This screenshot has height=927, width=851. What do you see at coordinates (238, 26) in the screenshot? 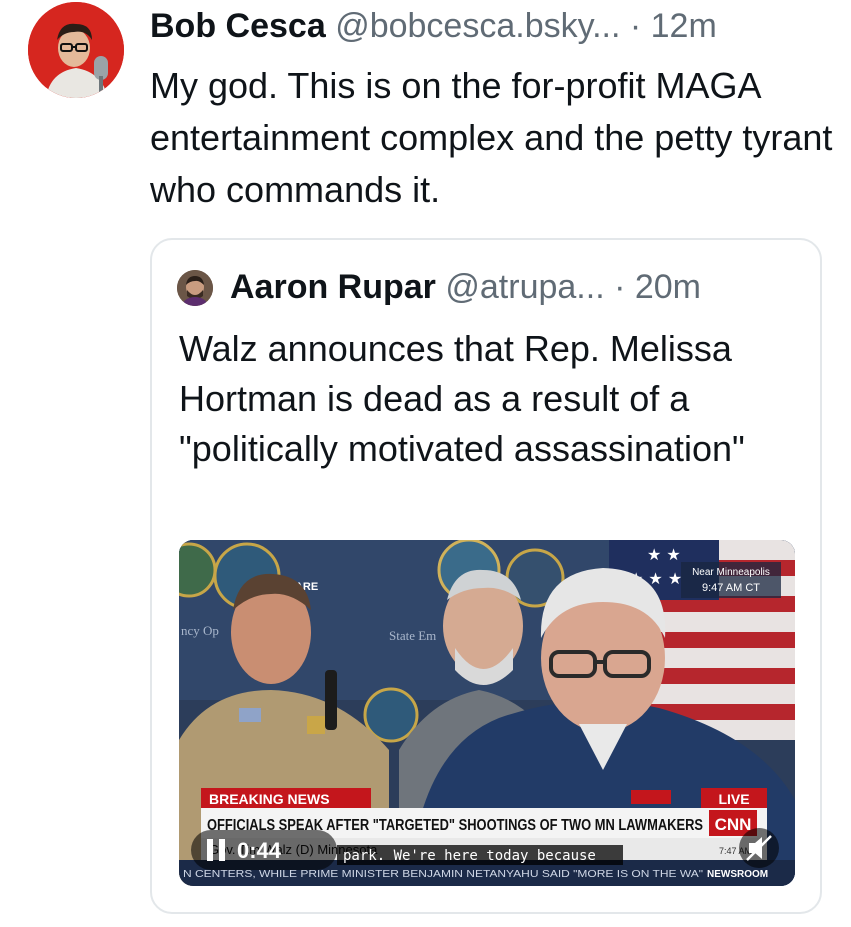
I see `author-name: Bob Cesca` at bounding box center [238, 26].